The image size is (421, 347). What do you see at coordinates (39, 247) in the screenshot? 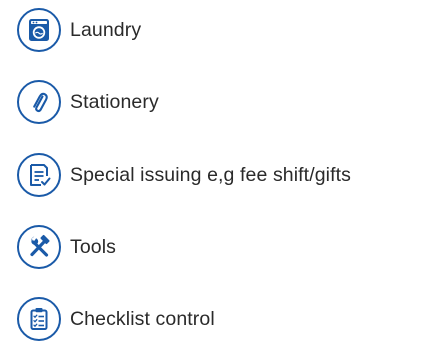
I see `hammer-wrench-icon` at bounding box center [39, 247].